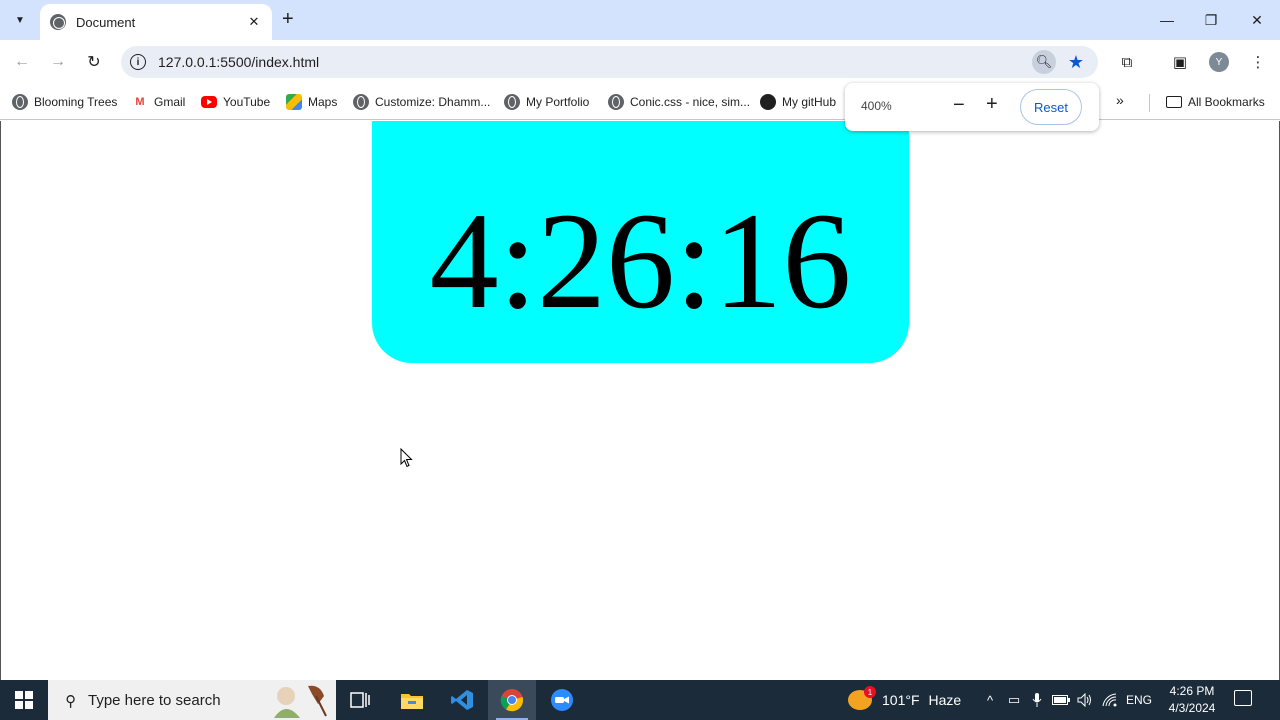 The width and height of the screenshot is (1280, 720). I want to click on search-icon: ⚲, so click(70, 701).